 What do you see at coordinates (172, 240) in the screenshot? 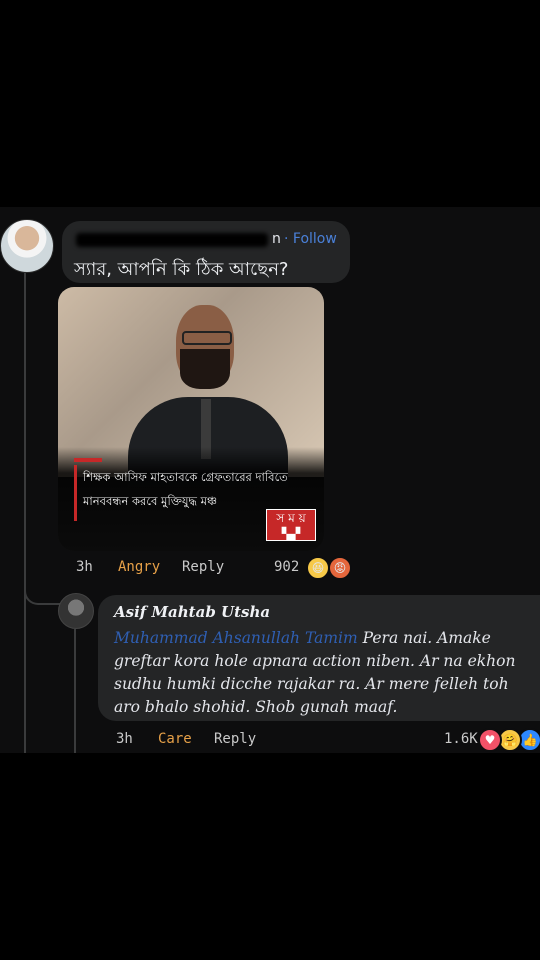
I see `redacted-commenter-name` at bounding box center [172, 240].